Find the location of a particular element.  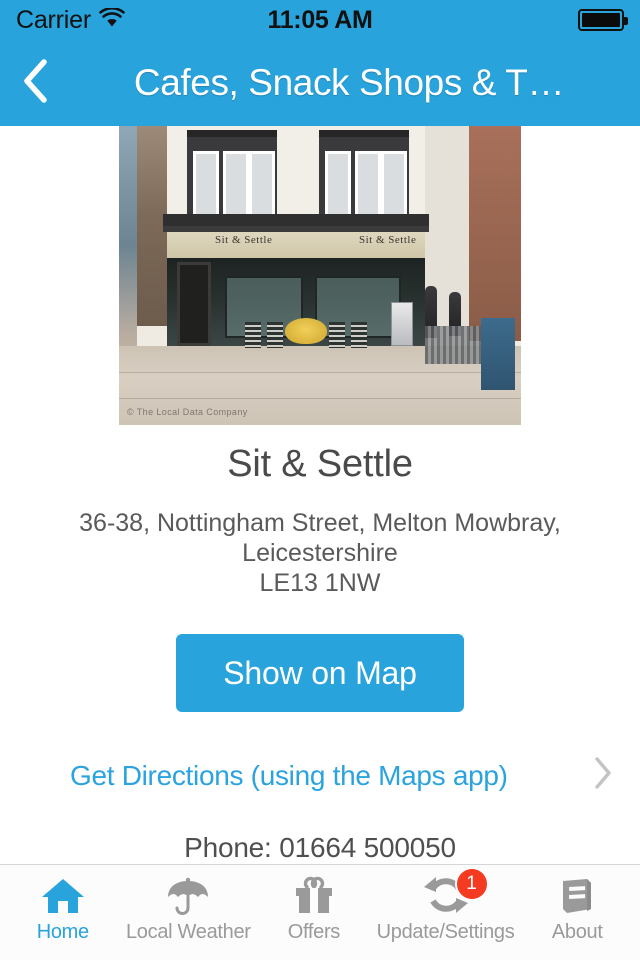

status-bar-right is located at coordinates (603, 20).